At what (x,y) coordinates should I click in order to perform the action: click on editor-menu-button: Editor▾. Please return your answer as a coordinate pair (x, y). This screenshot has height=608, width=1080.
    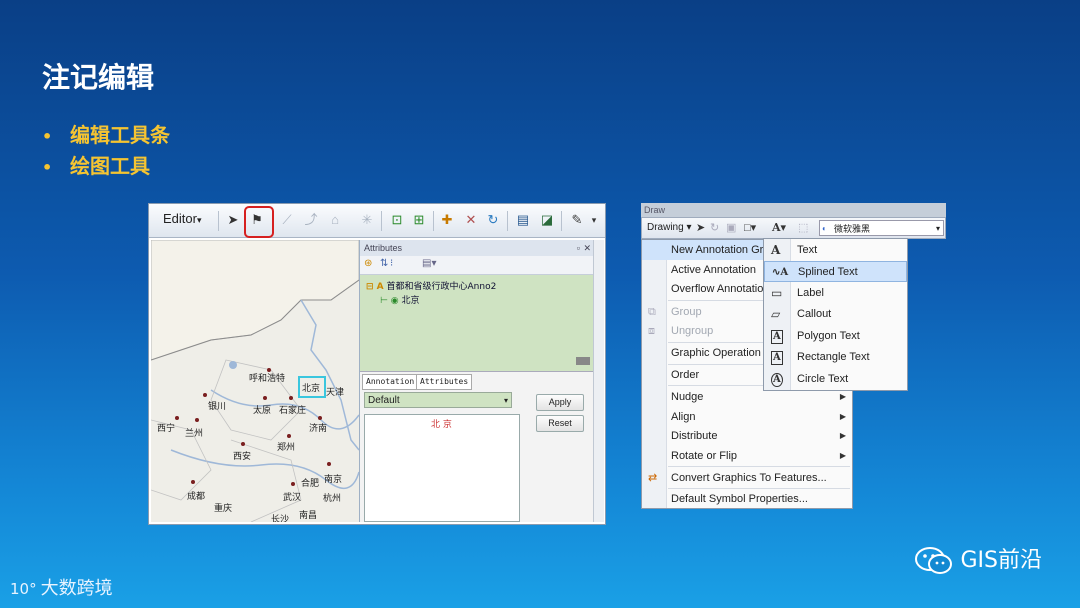
    Looking at the image, I should click on (182, 221).